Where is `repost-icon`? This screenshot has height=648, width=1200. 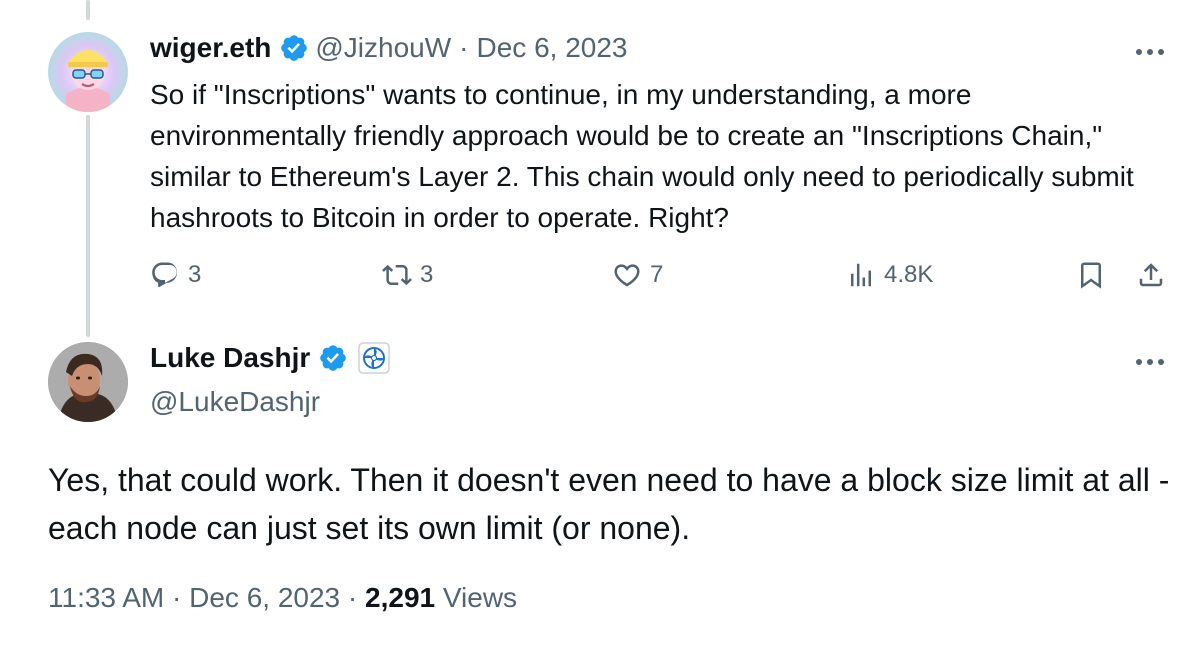 repost-icon is located at coordinates (397, 275).